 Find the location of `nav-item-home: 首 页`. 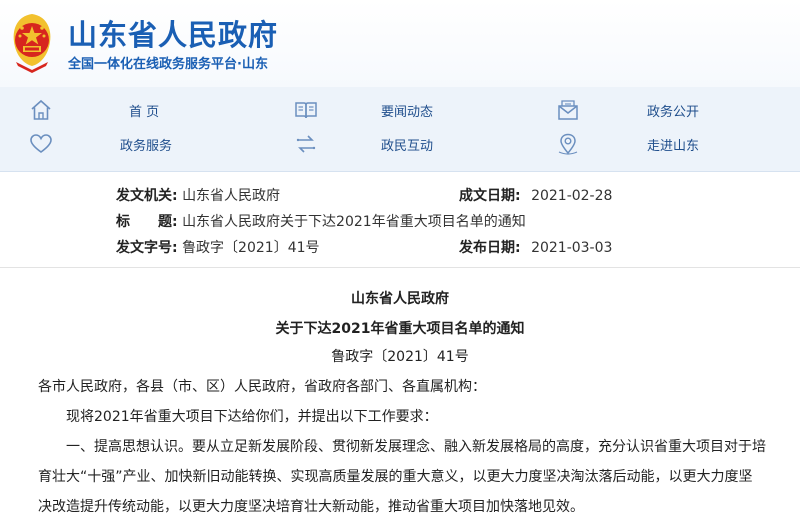

nav-item-home: 首 页 is located at coordinates (103, 110).